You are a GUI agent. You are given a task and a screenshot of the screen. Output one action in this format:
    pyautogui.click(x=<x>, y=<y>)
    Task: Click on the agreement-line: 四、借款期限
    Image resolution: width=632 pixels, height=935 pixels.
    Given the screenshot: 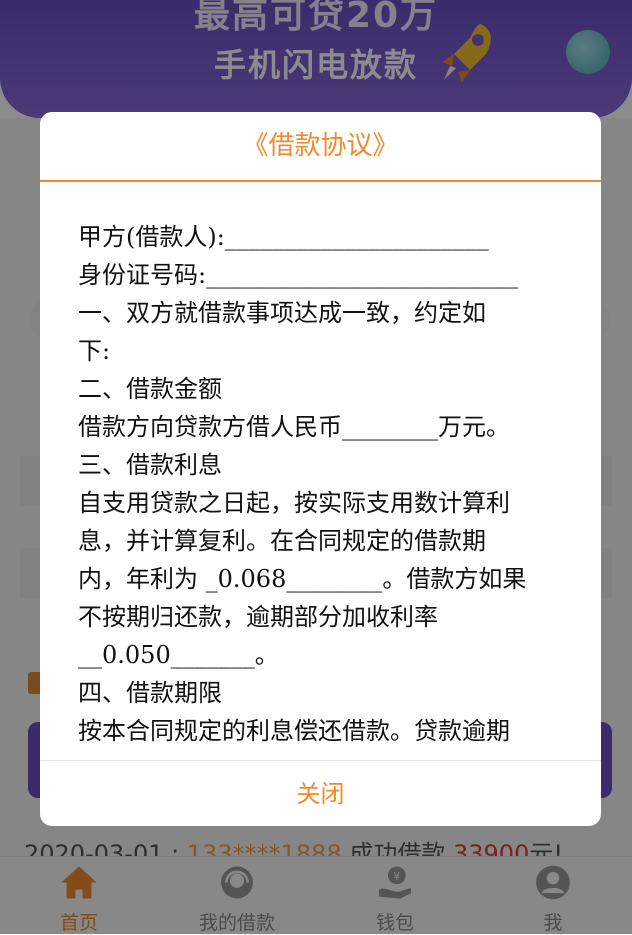 What is the action you would take?
    pyautogui.click(x=150, y=693)
    